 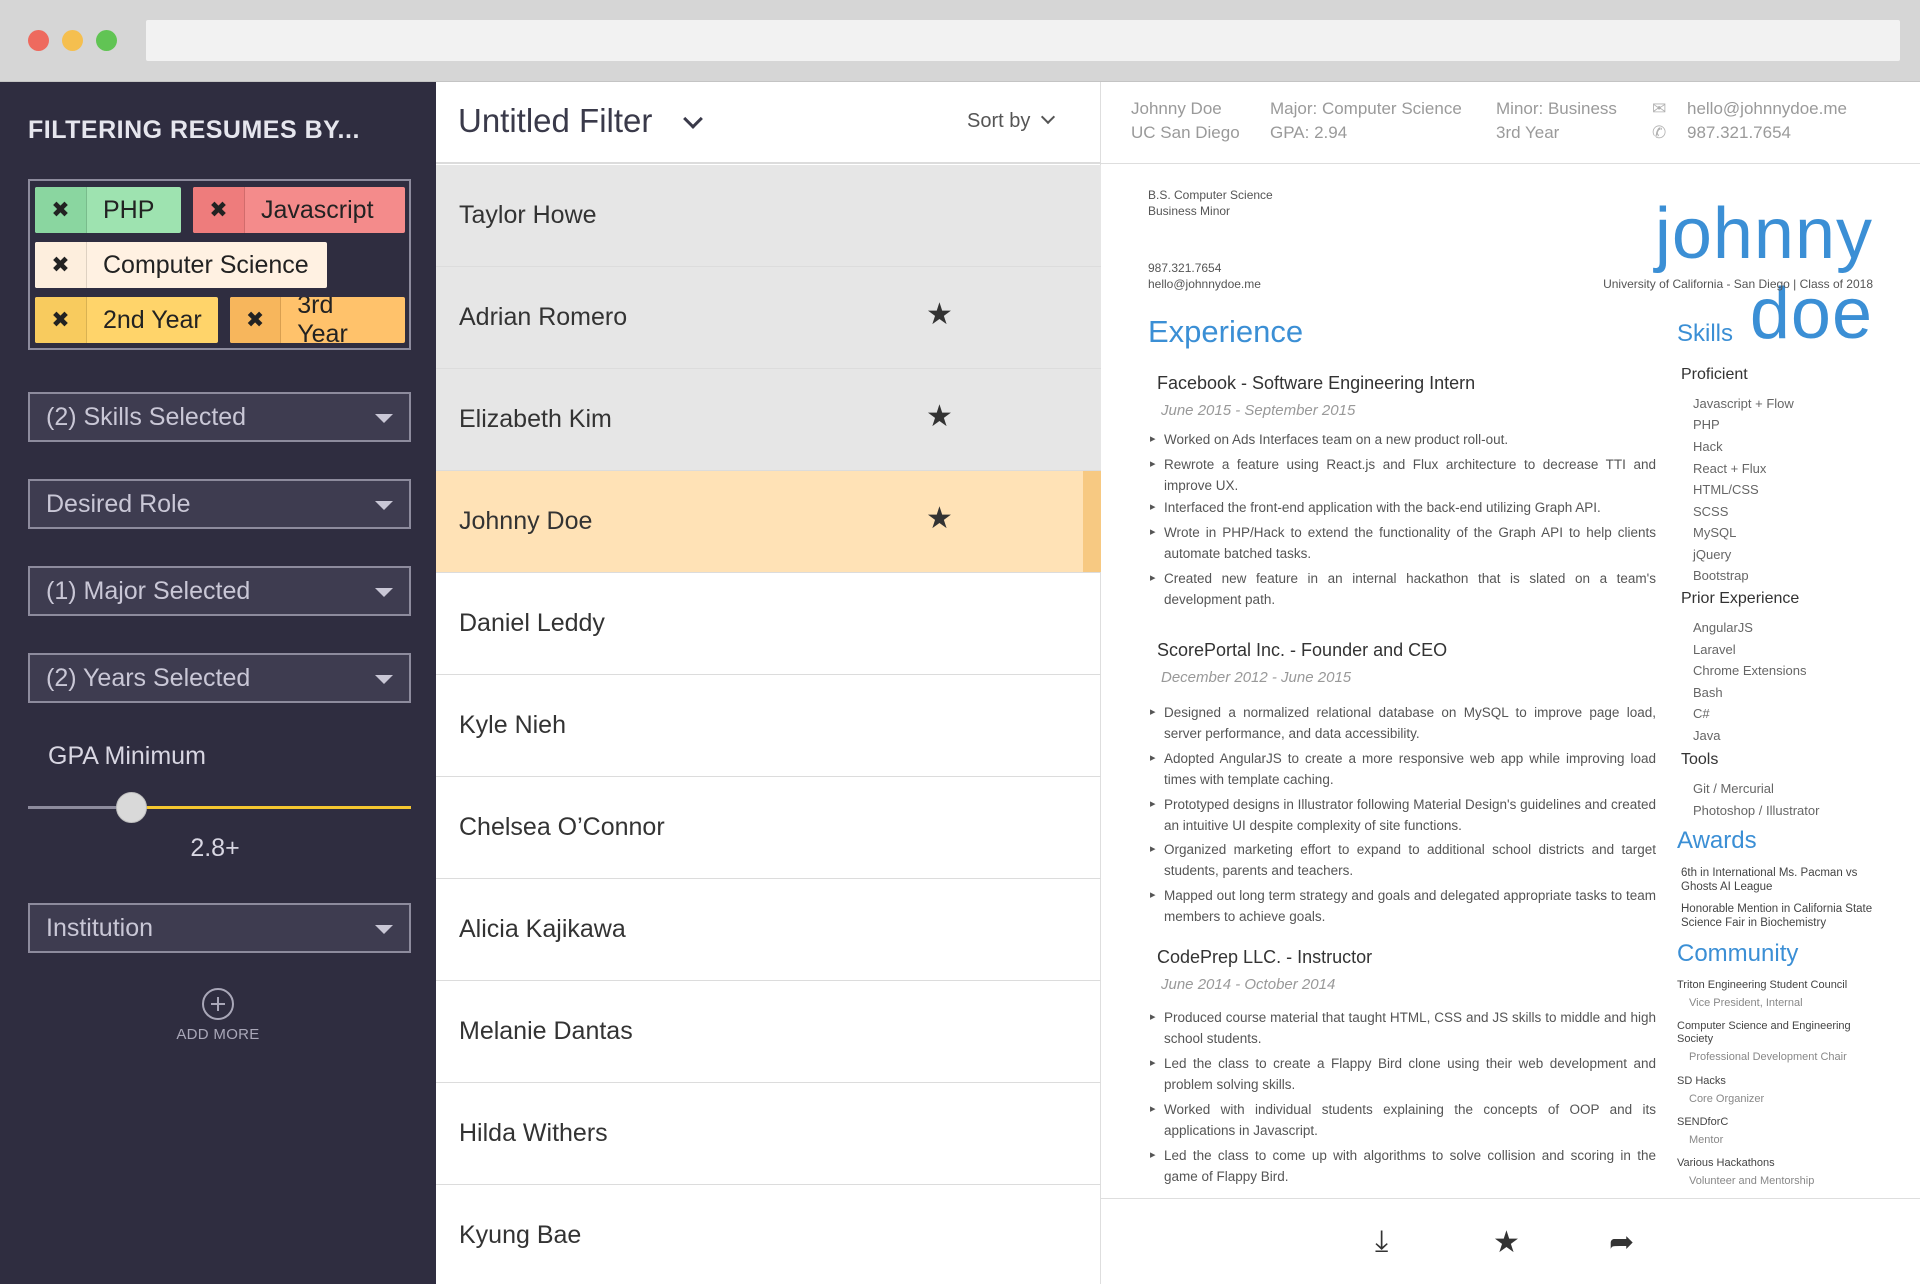 I want to click on filter-tag-3rd-year: ✖ 3rd Year, so click(x=317, y=320).